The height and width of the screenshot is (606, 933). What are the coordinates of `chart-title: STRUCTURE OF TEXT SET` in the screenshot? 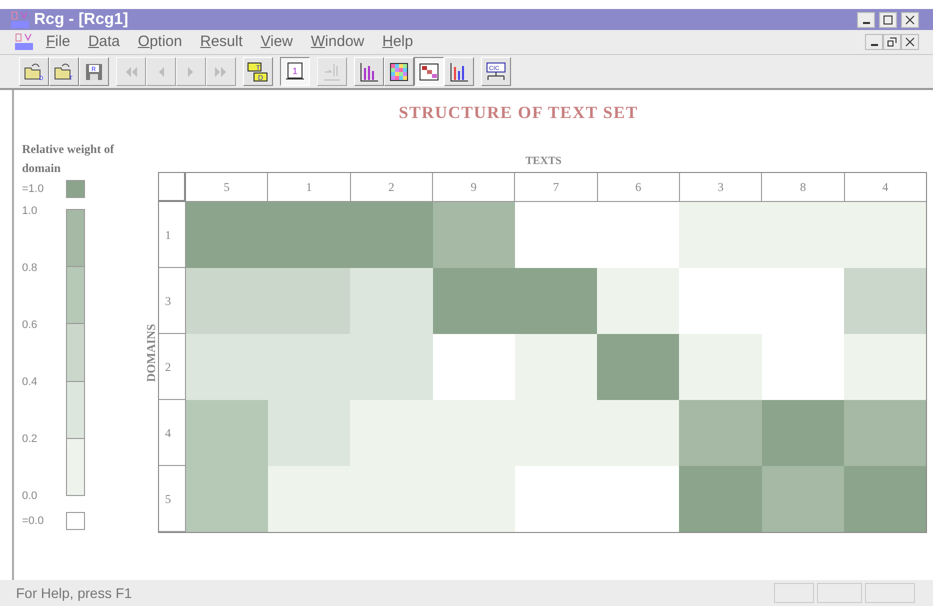 It's located at (518, 113).